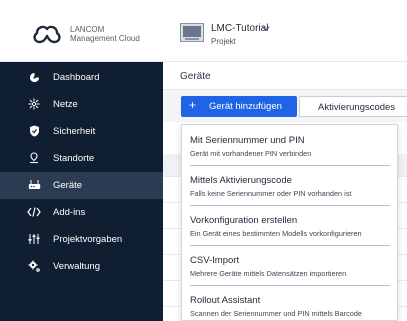 The image size is (407, 321). Describe the element at coordinates (105, 38) in the screenshot. I see `brand-line-2: Management Cloud` at that location.